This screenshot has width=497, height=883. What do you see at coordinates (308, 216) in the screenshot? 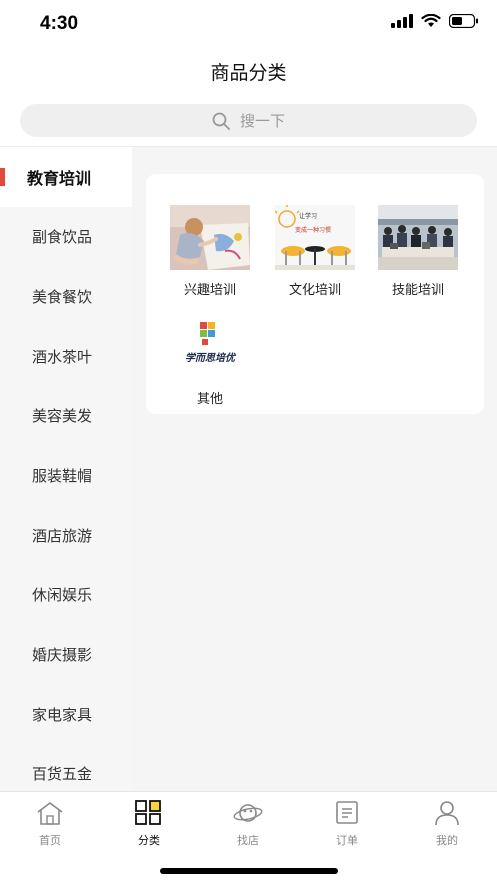
I see `image-text-line-1: 让学习` at bounding box center [308, 216].